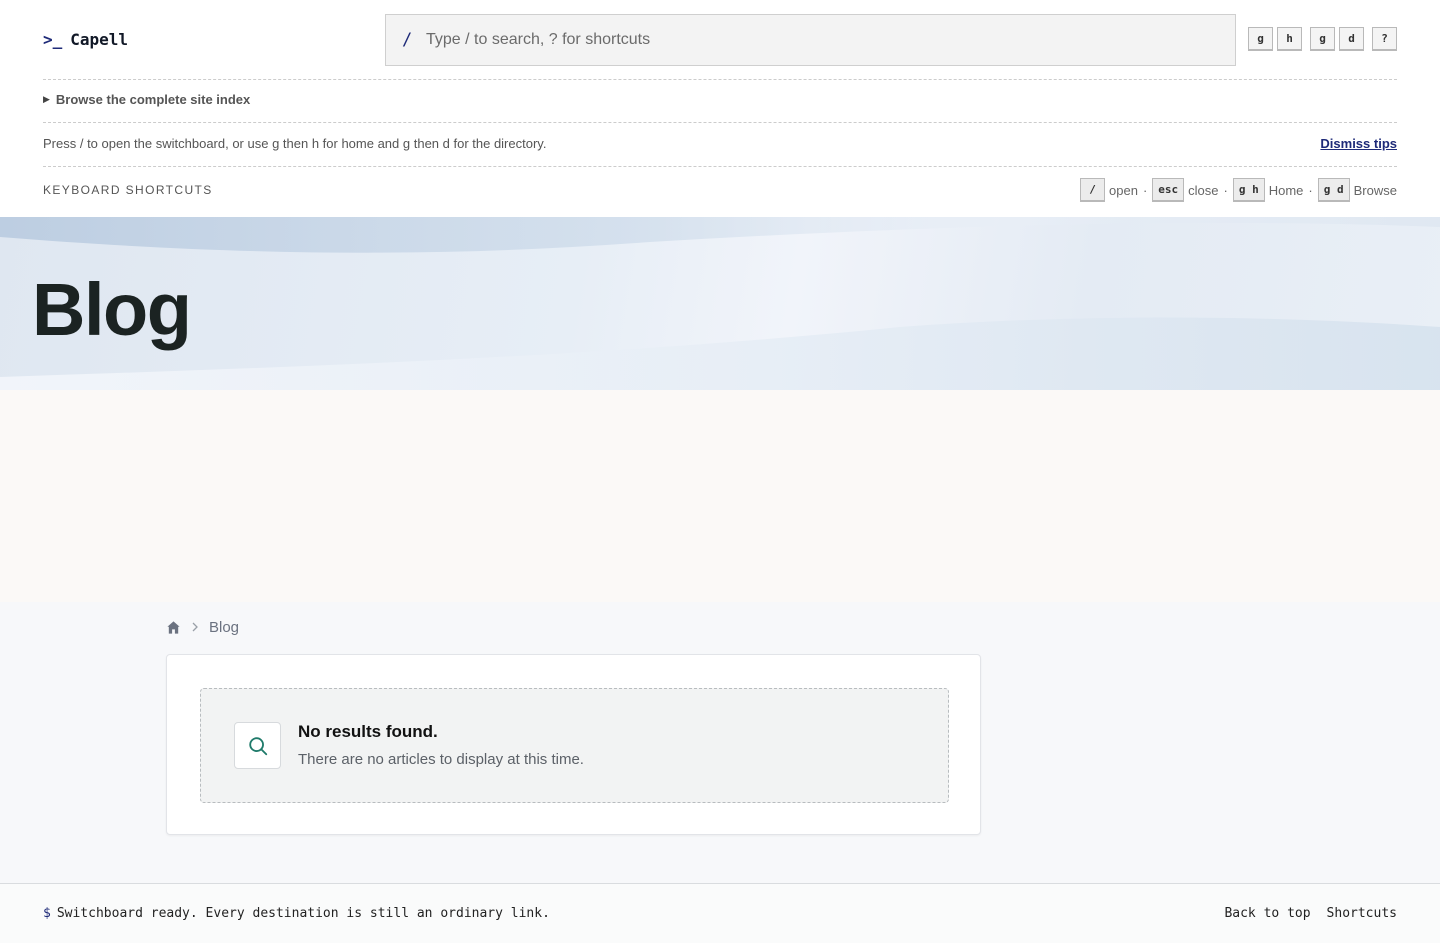 This screenshot has width=1440, height=943. What do you see at coordinates (1333, 190) in the screenshot?
I see `key-g-d: g d` at bounding box center [1333, 190].